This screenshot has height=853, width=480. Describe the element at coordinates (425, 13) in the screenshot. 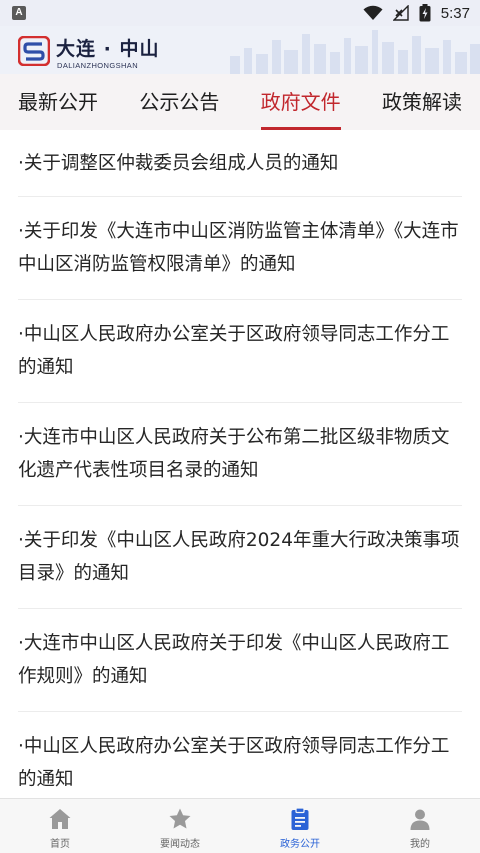

I see `battery-charging-icon` at that location.